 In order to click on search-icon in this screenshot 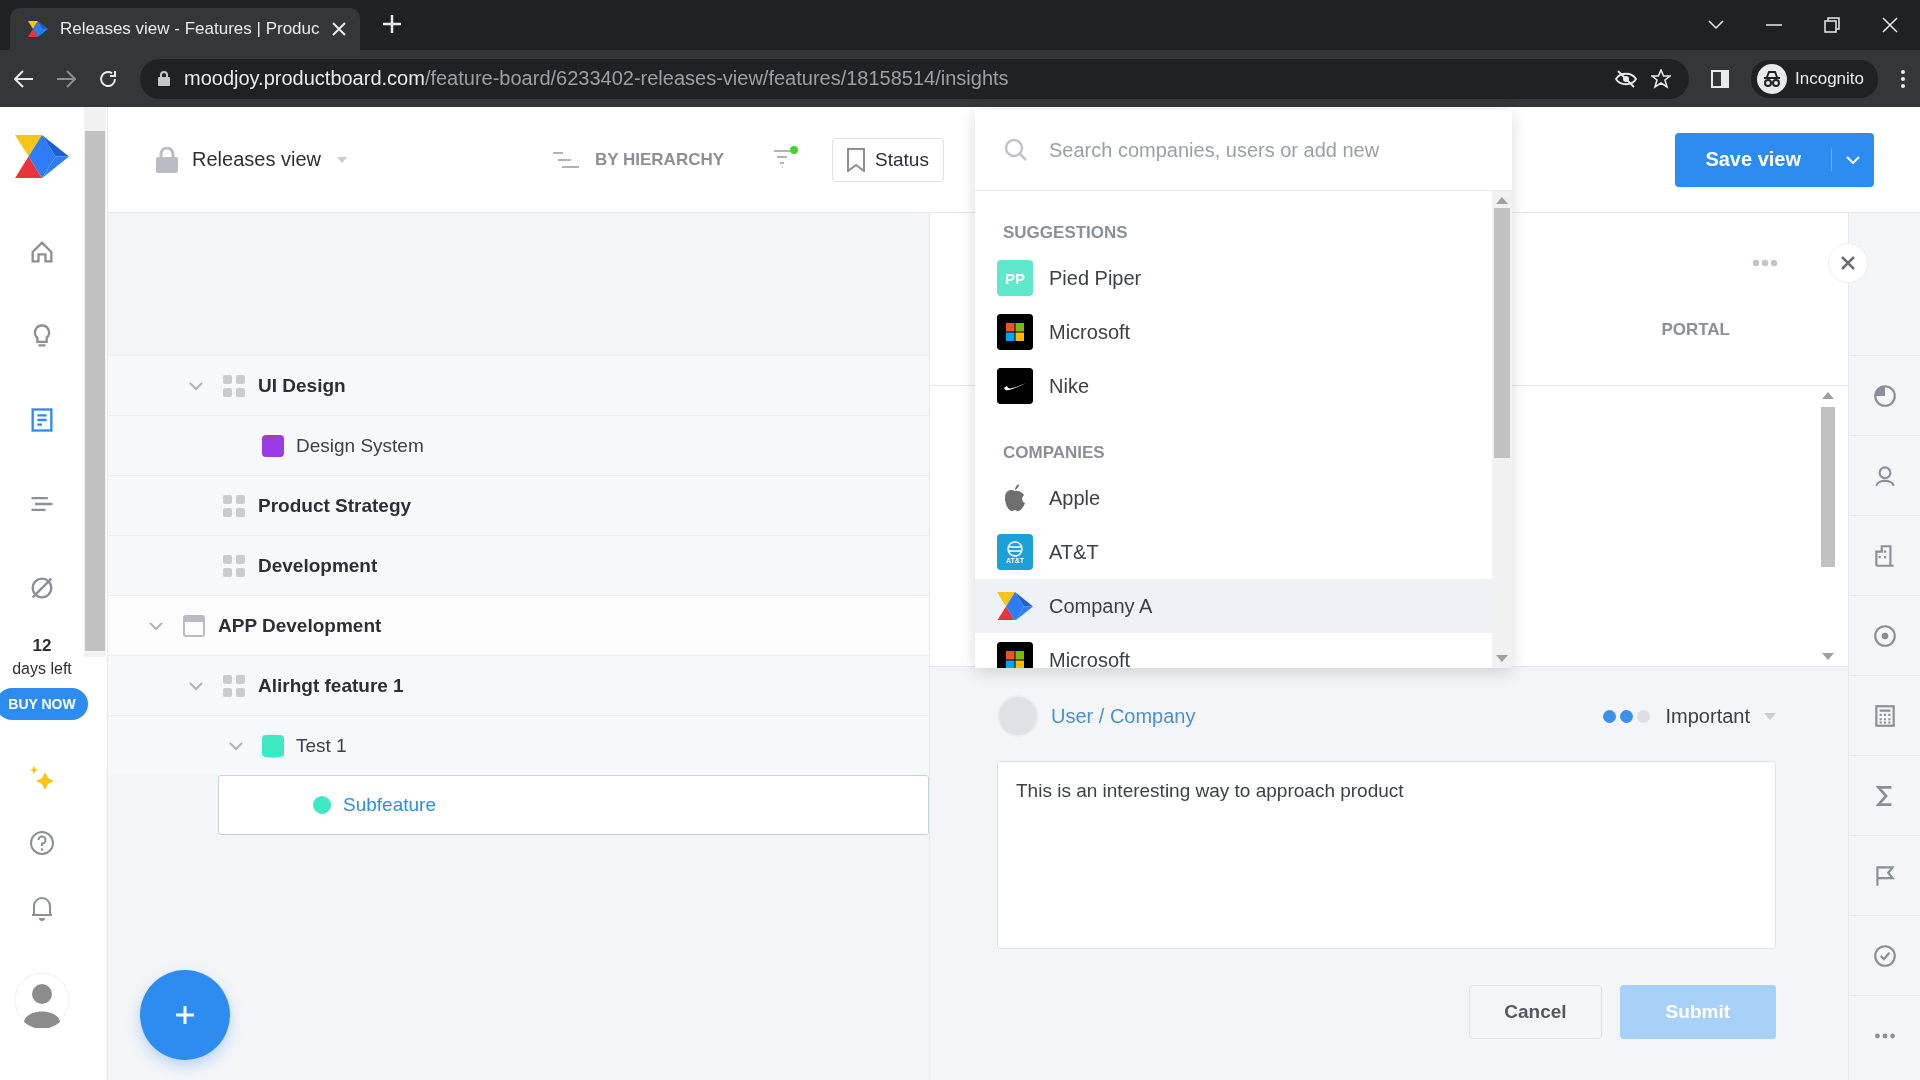, I will do `click(1016, 150)`.